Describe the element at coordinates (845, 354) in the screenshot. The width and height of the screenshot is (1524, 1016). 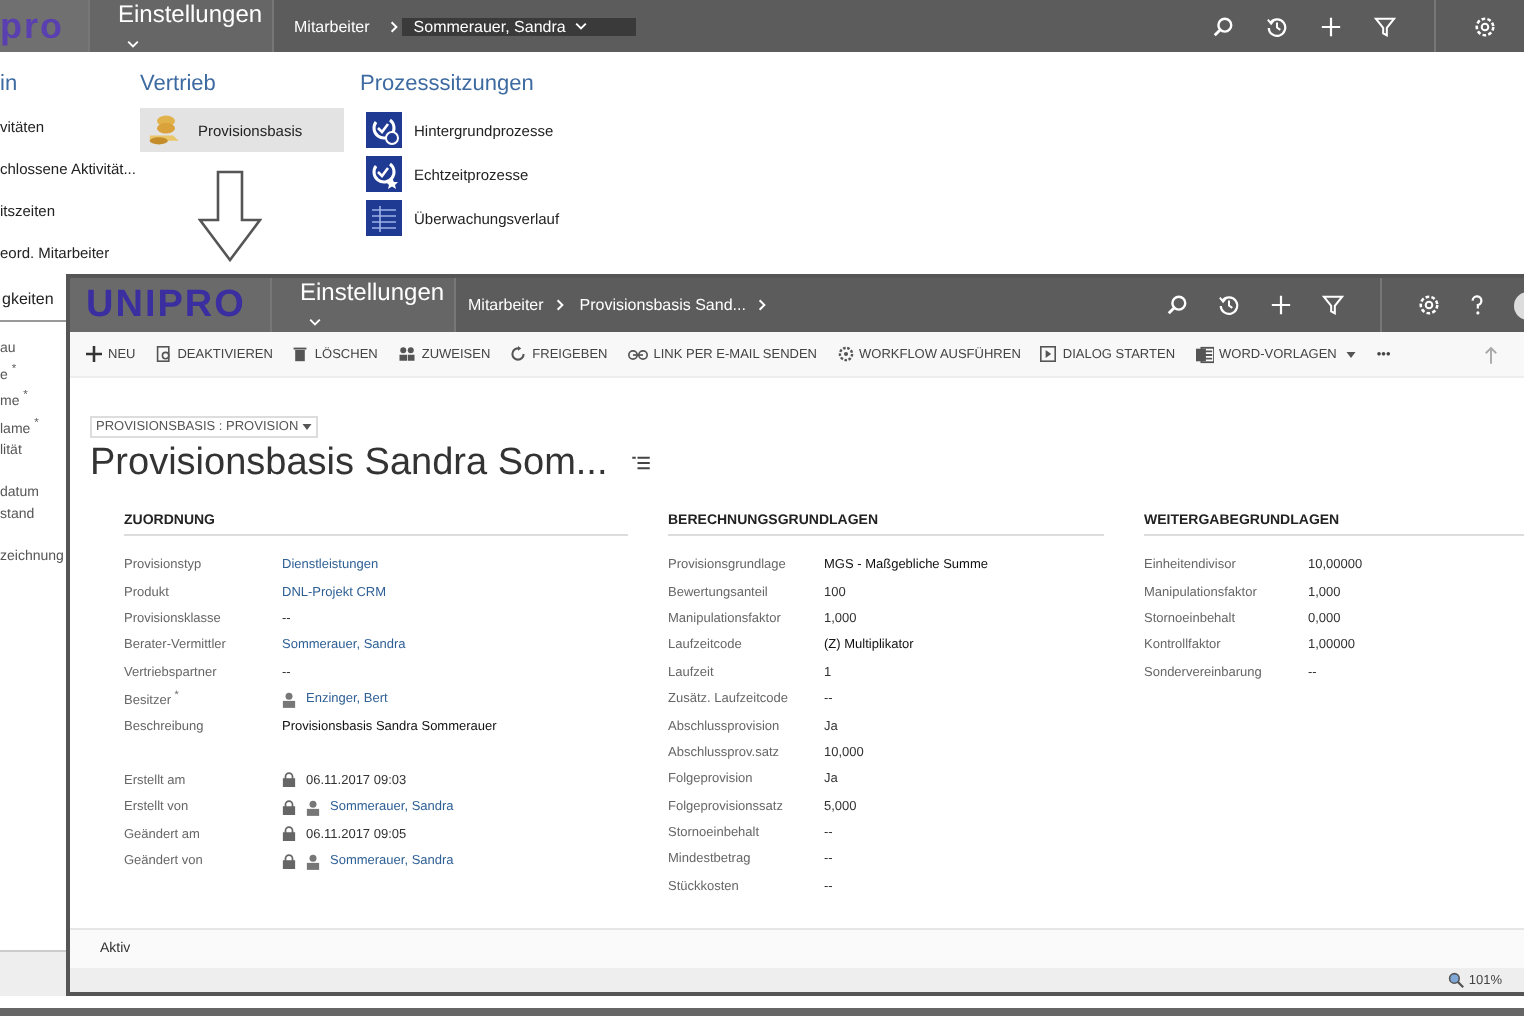
I see `gear-icon` at that location.